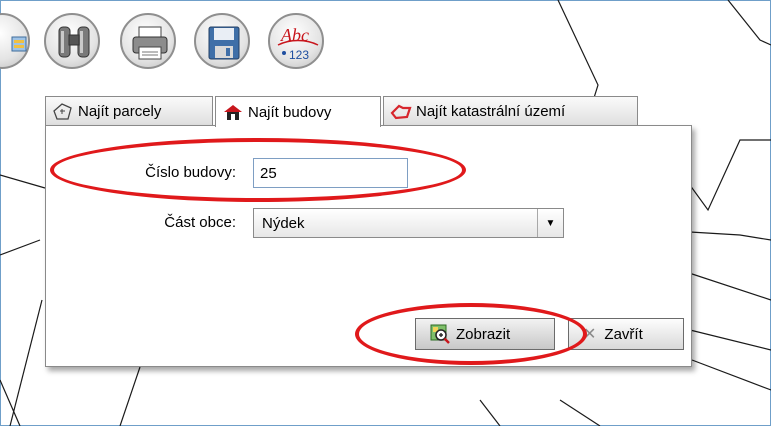 The height and width of the screenshot is (426, 771). I want to click on tab-find-parcels: Najít parcely, so click(129, 111).